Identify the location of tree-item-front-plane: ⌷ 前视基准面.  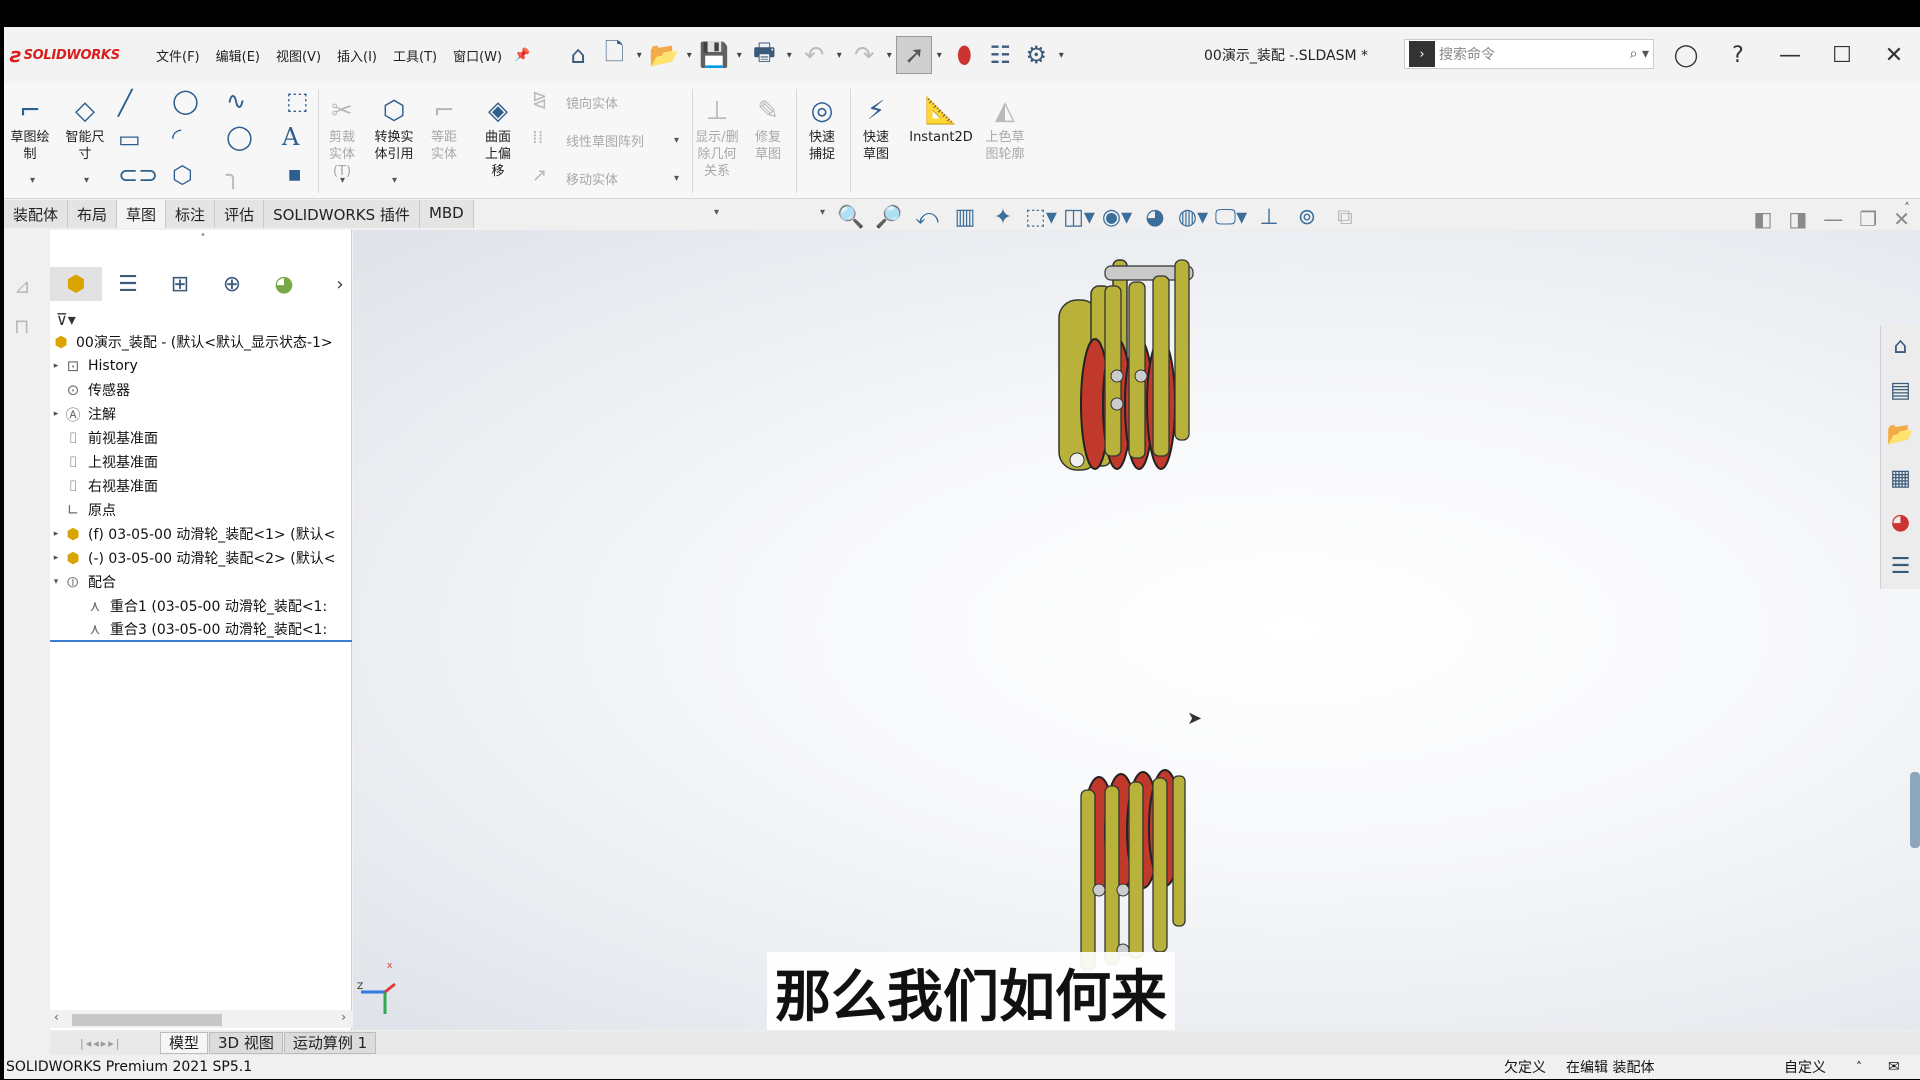
(201, 438).